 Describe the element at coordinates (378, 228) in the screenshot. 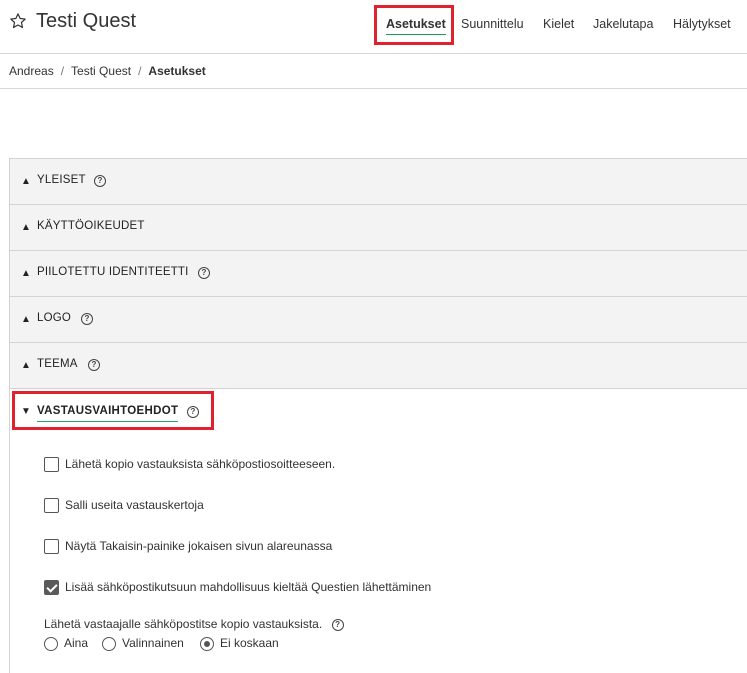

I see `section-kayttooikeudet: ▲ KÄYTTÖOIKEUDET` at that location.